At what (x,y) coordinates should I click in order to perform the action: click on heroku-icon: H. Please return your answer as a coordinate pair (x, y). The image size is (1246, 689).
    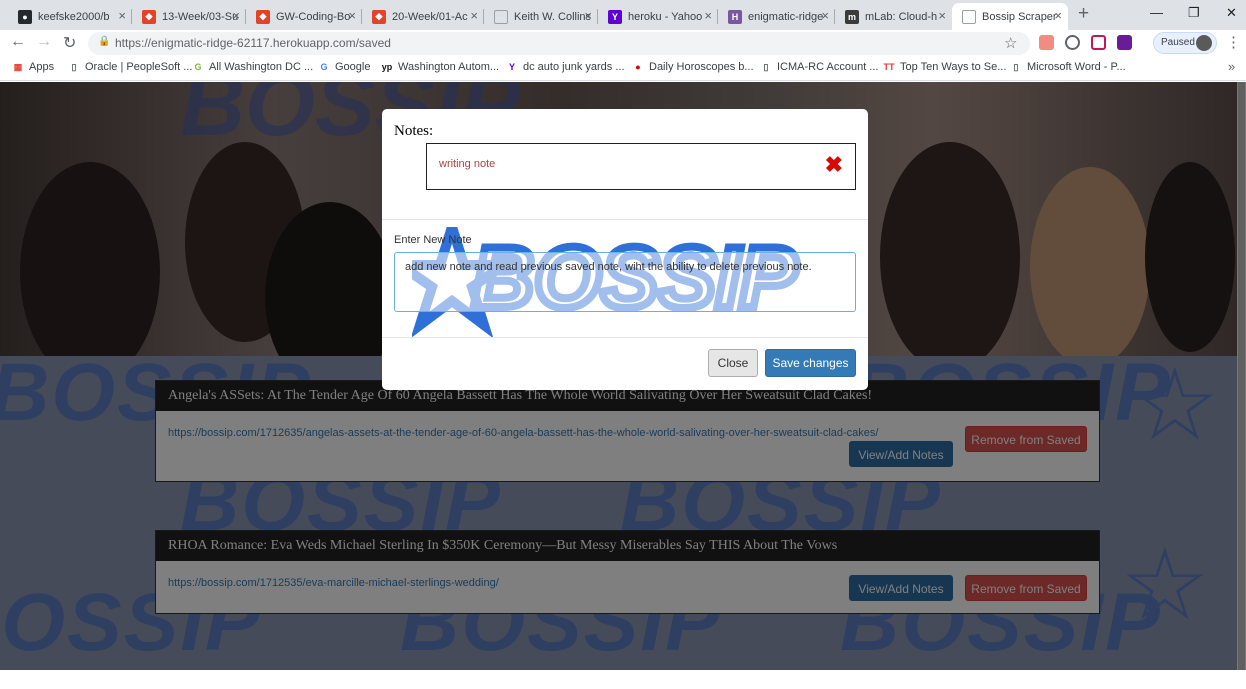
    Looking at the image, I should click on (735, 16).